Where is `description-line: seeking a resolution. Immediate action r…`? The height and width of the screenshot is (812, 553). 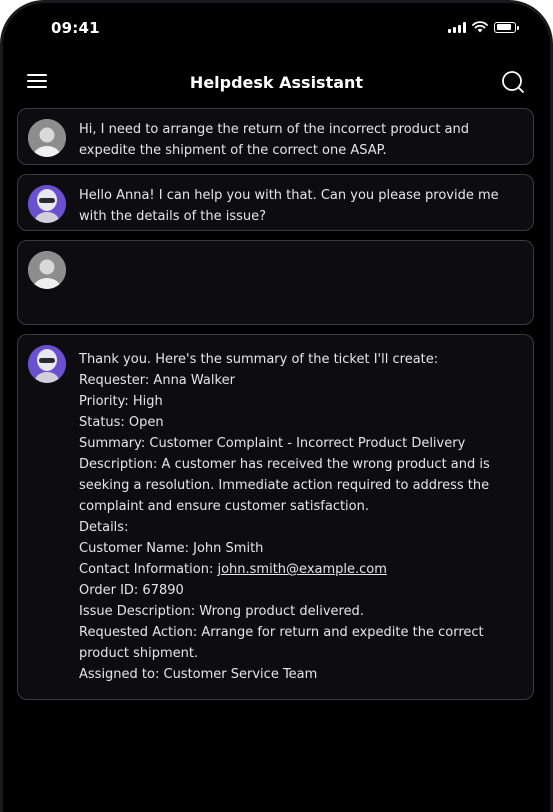
description-line: seeking a resolution. Immediate action r… is located at coordinates (284, 485).